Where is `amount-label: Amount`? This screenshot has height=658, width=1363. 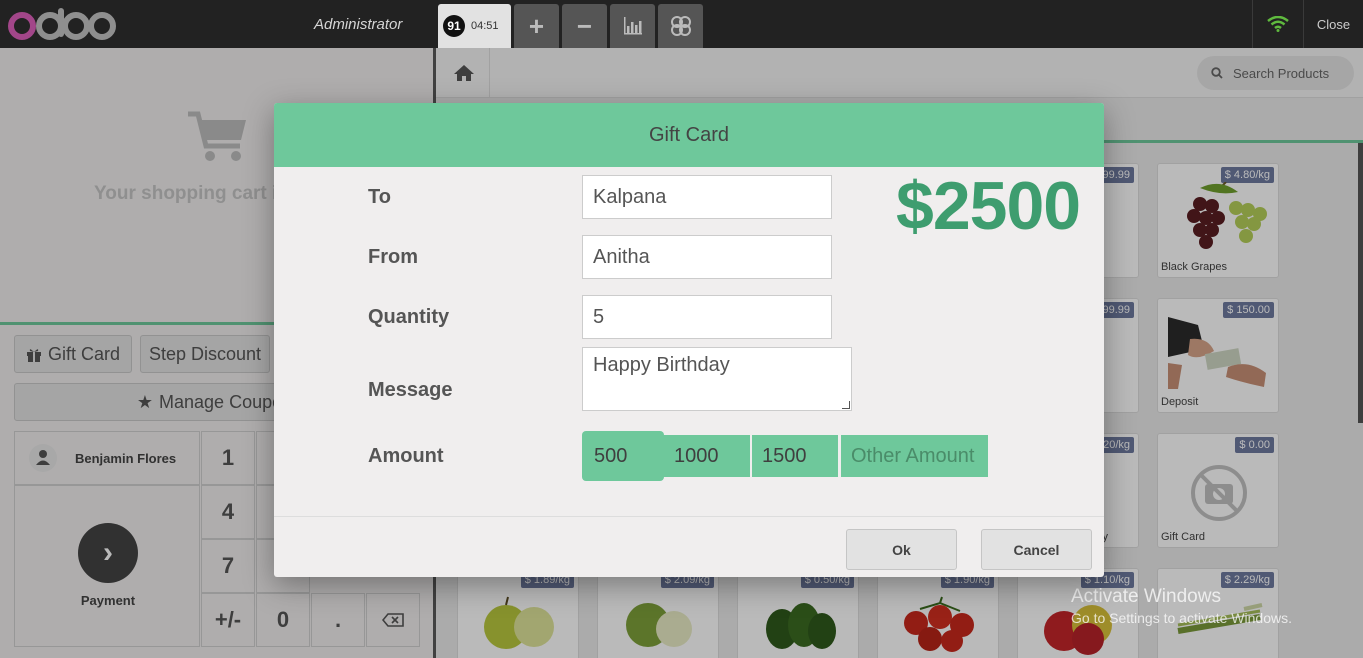
amount-label: Amount is located at coordinates (406, 456).